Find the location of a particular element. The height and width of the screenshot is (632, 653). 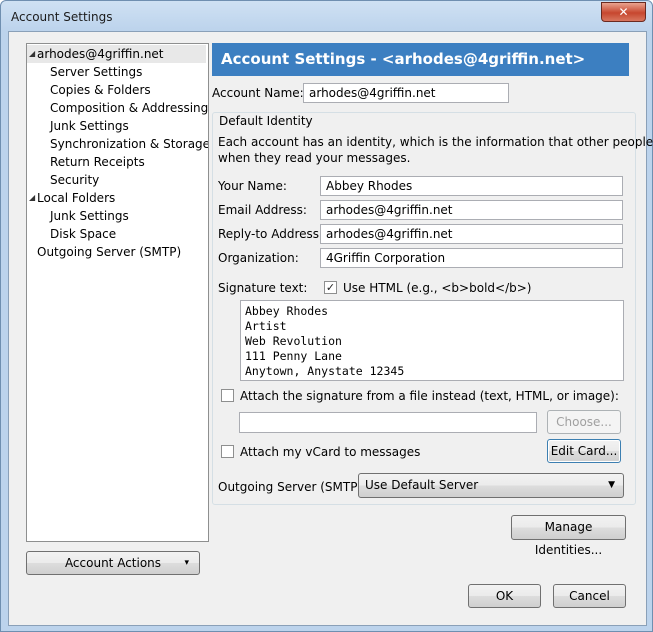

tree-item-label: Disk Space is located at coordinates (83, 234).